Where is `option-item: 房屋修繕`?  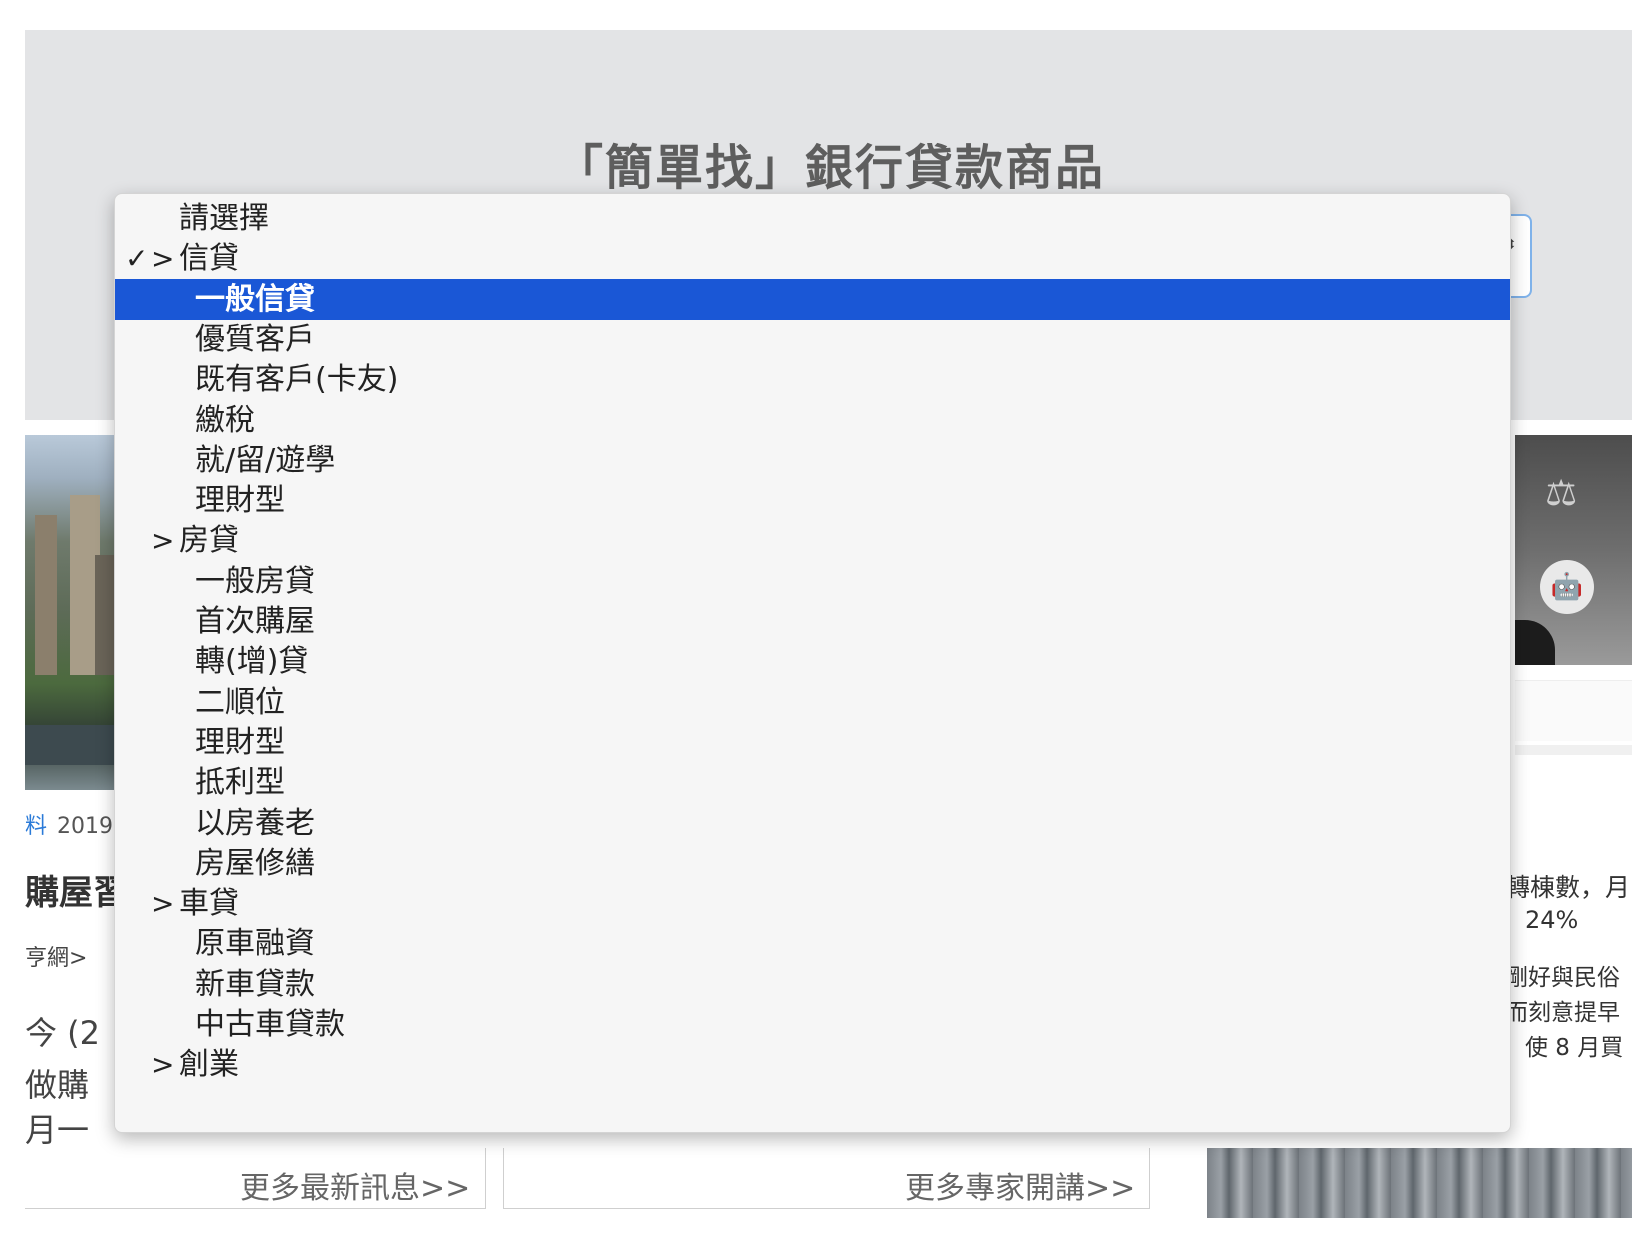 option-item: 房屋修繕 is located at coordinates (812, 863).